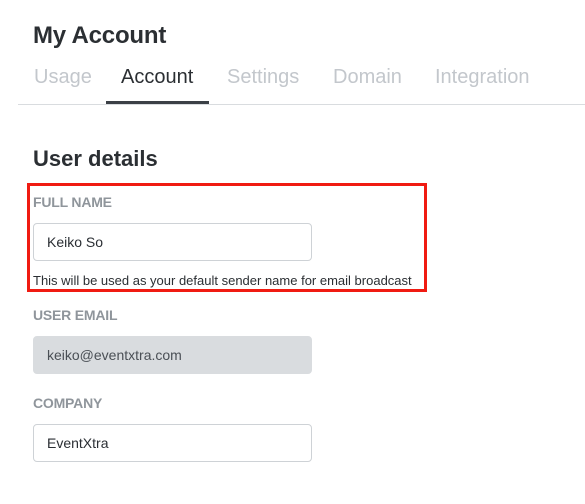  I want to click on tab-domain: Domain, so click(367, 77).